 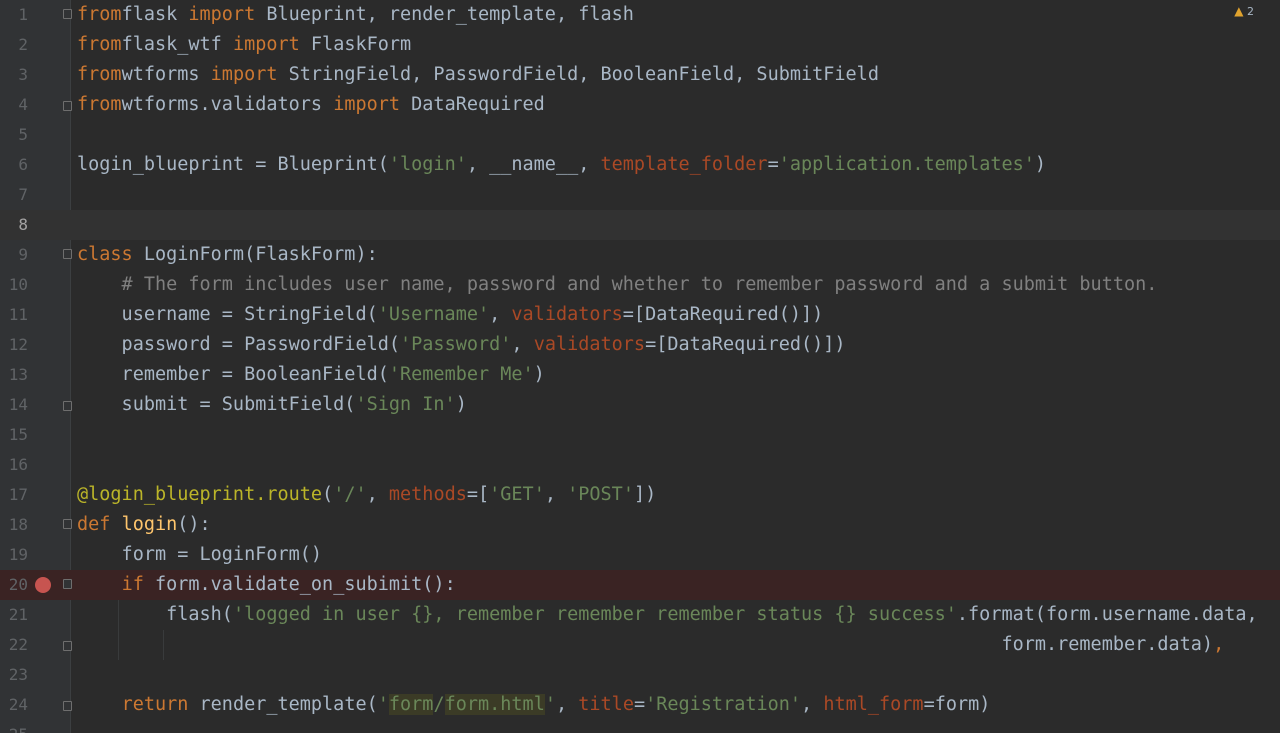 What do you see at coordinates (640, 255) in the screenshot?
I see `code-line: 9 class LoginForm(FlaskForm):` at bounding box center [640, 255].